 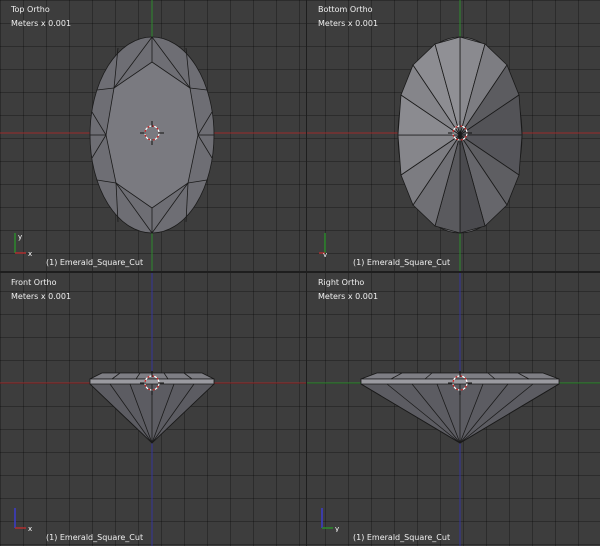 What do you see at coordinates (23, 245) in the screenshot?
I see `axis-gizmo-icon: y x` at bounding box center [23, 245].